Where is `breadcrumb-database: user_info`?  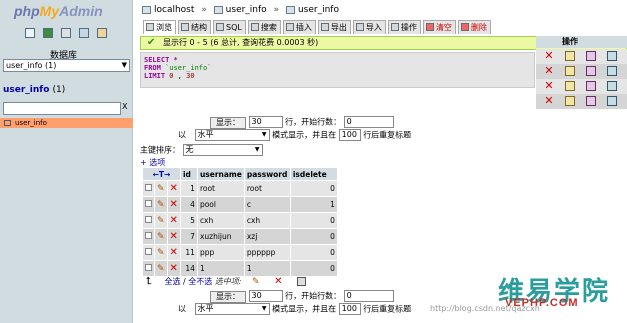 breadcrumb-database: user_info is located at coordinates (246, 10).